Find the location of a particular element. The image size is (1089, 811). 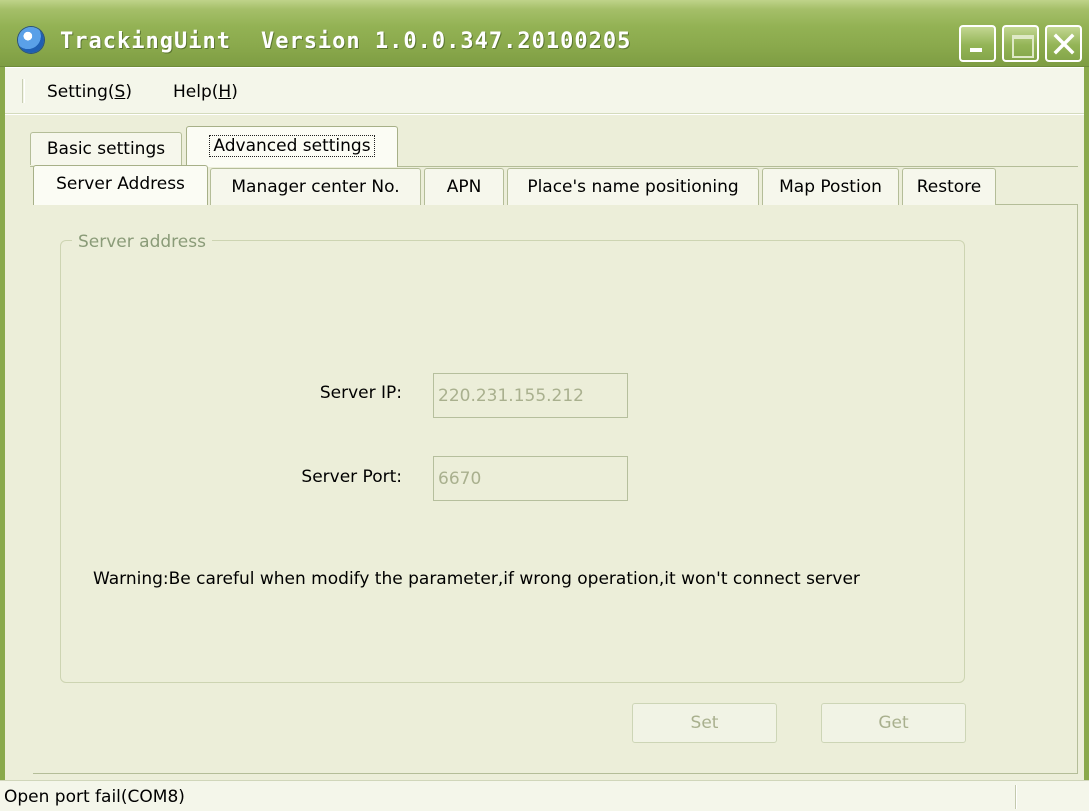

menu-help: Help(H) is located at coordinates (205, 92).